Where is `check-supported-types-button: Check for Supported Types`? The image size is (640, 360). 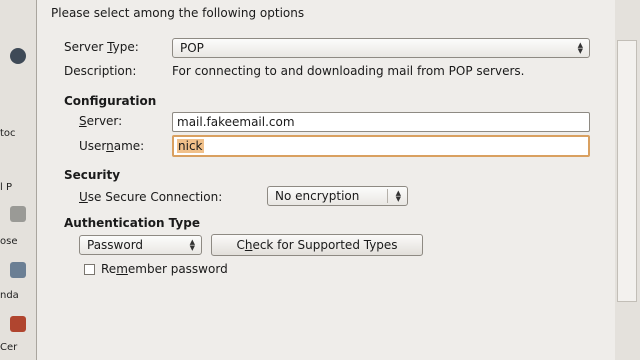
check-supported-types-button: Check for Supported Types is located at coordinates (317, 245).